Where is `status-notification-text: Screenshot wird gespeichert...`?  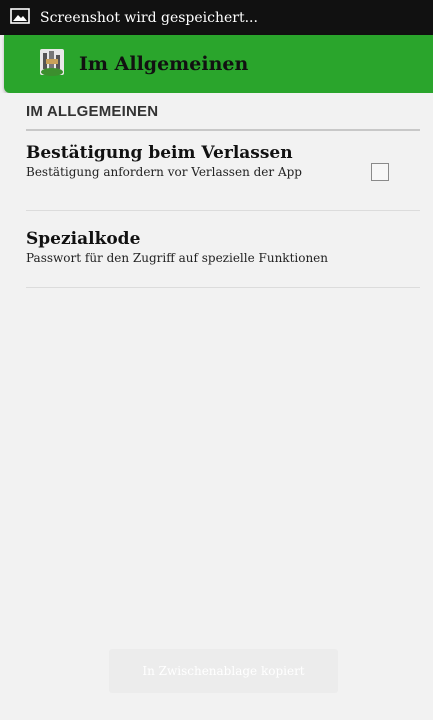
status-notification-text: Screenshot wird gespeichert... is located at coordinates (149, 17).